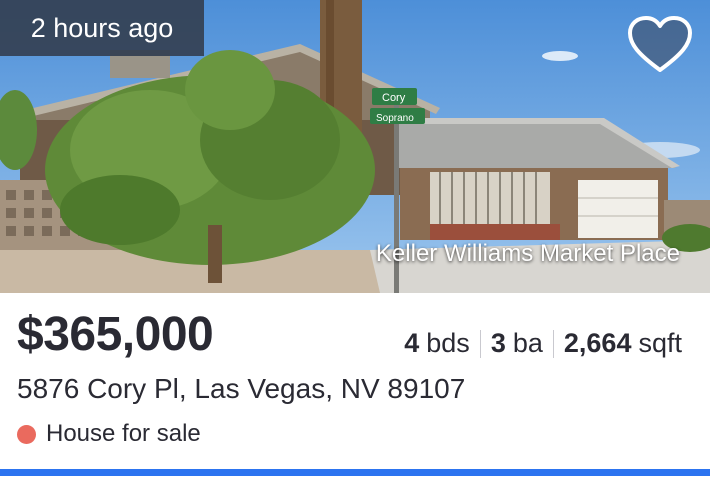  I want to click on card-accent-bar, so click(355, 472).